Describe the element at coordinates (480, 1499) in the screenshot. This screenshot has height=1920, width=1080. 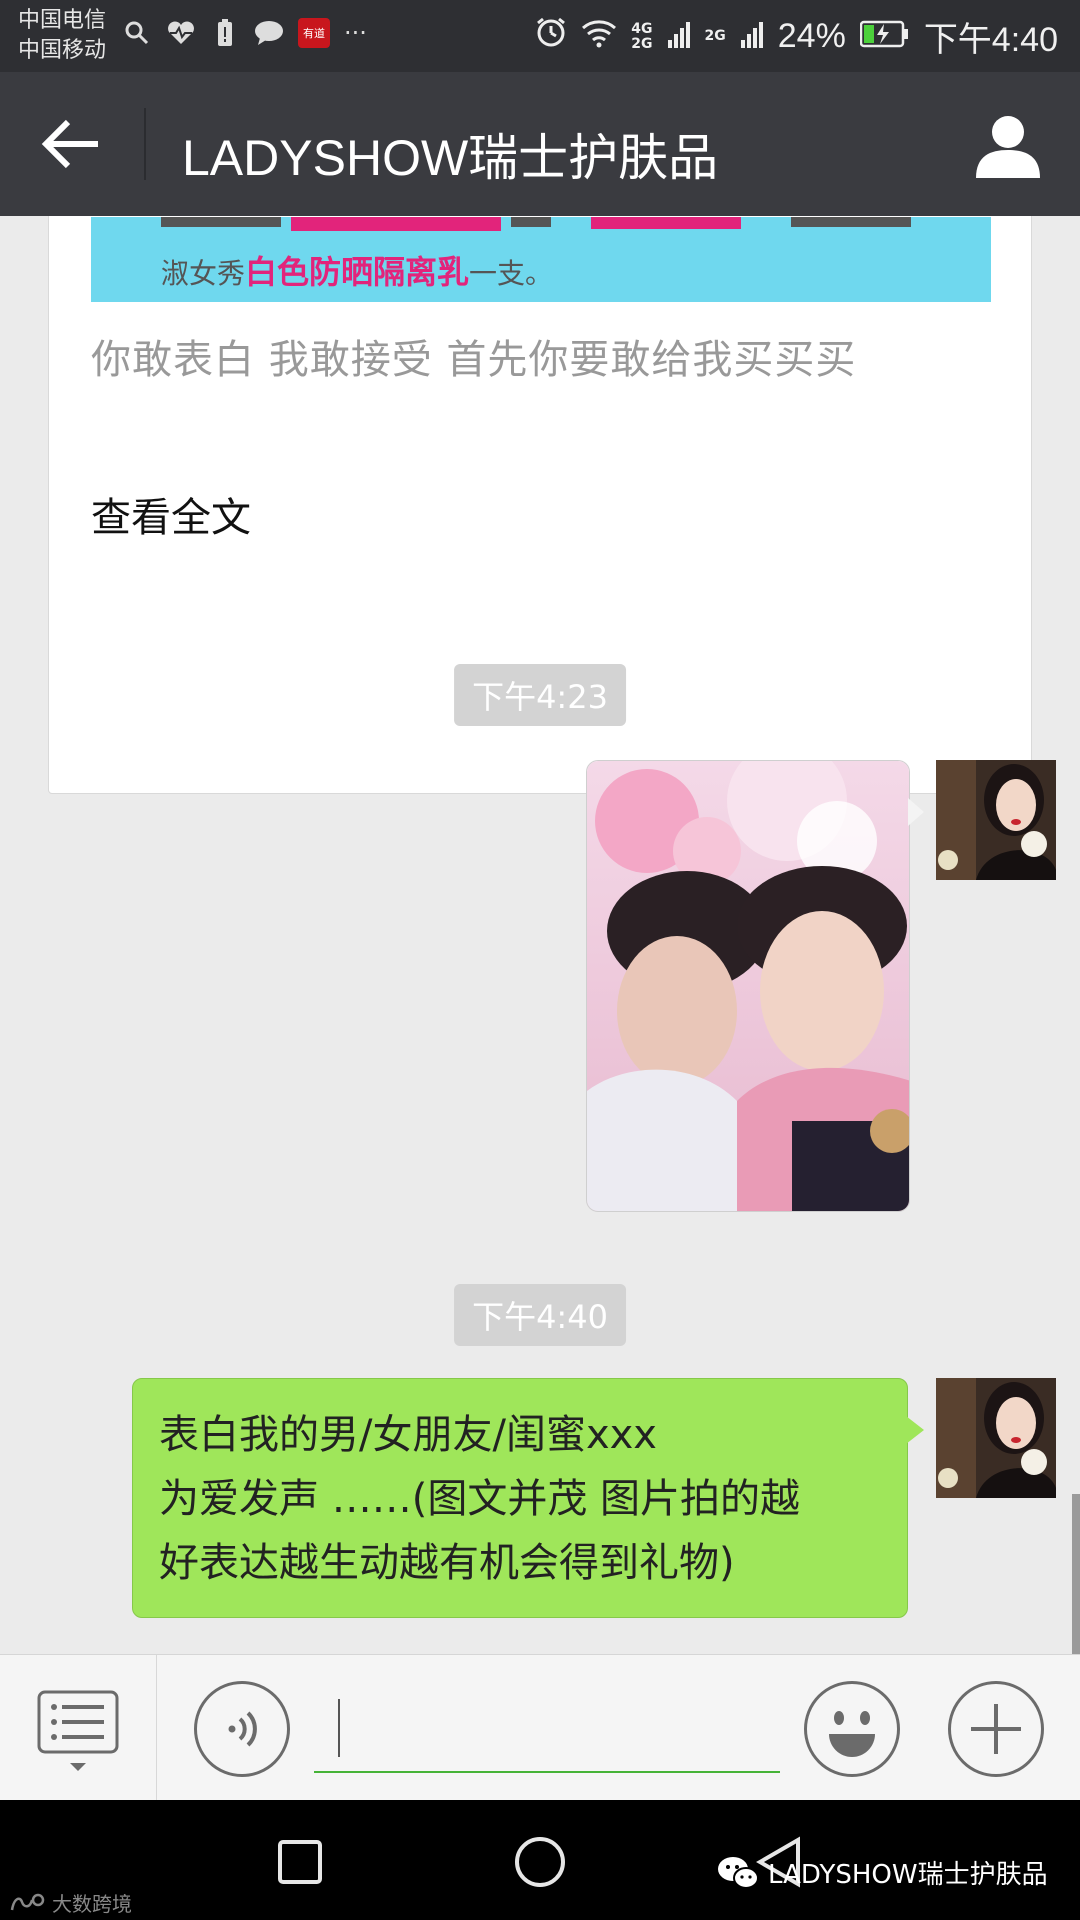
I see `message-line: 为爱发声 ……(图文并茂 图片拍的越` at that location.